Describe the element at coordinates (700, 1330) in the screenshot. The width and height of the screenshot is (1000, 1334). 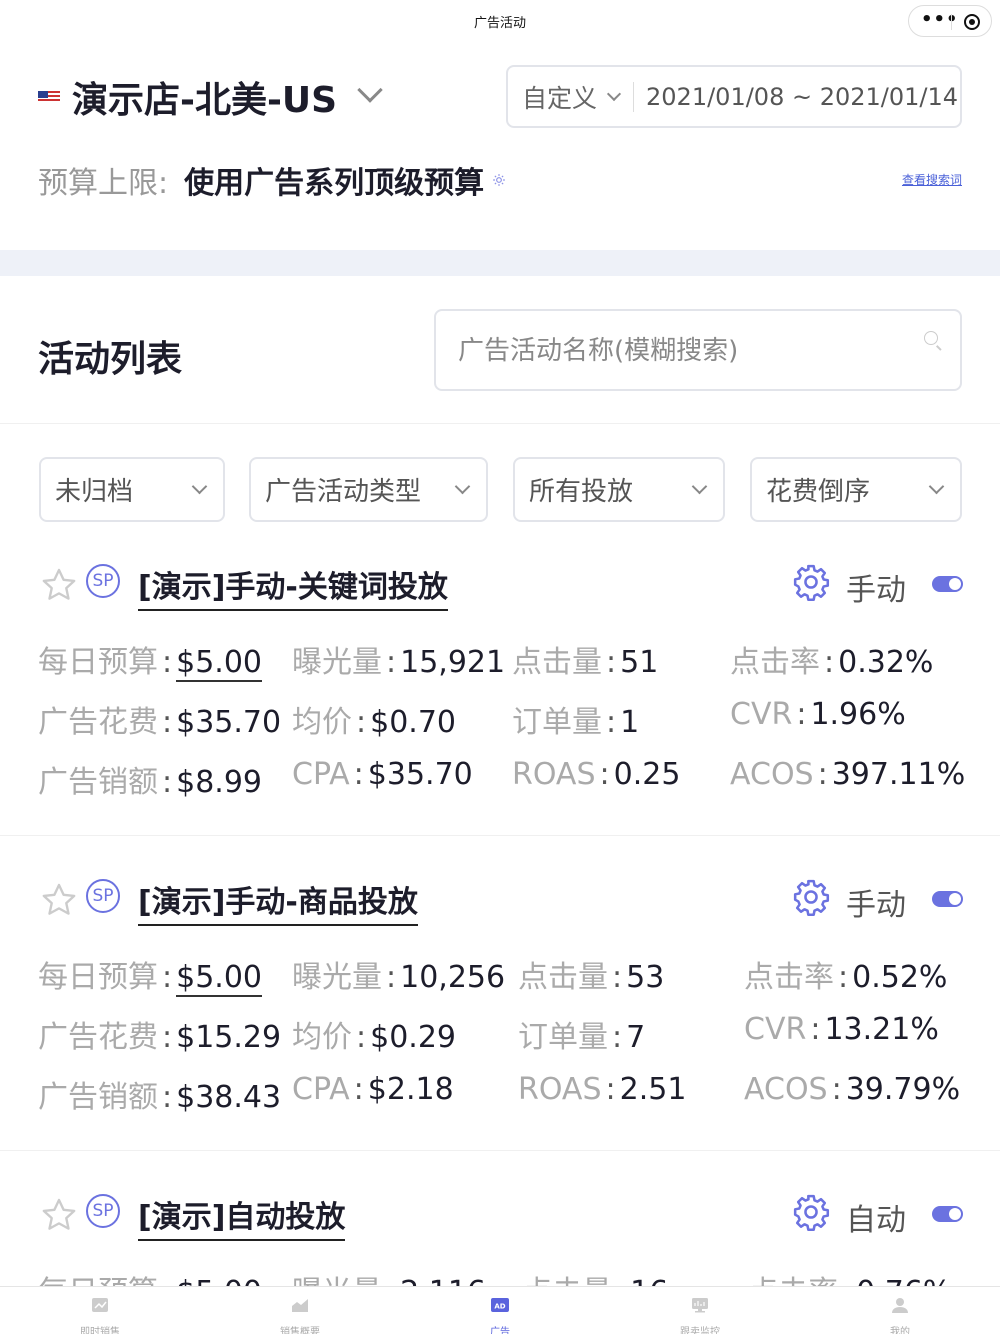
I see `tab-label: 跟卖监控` at that location.